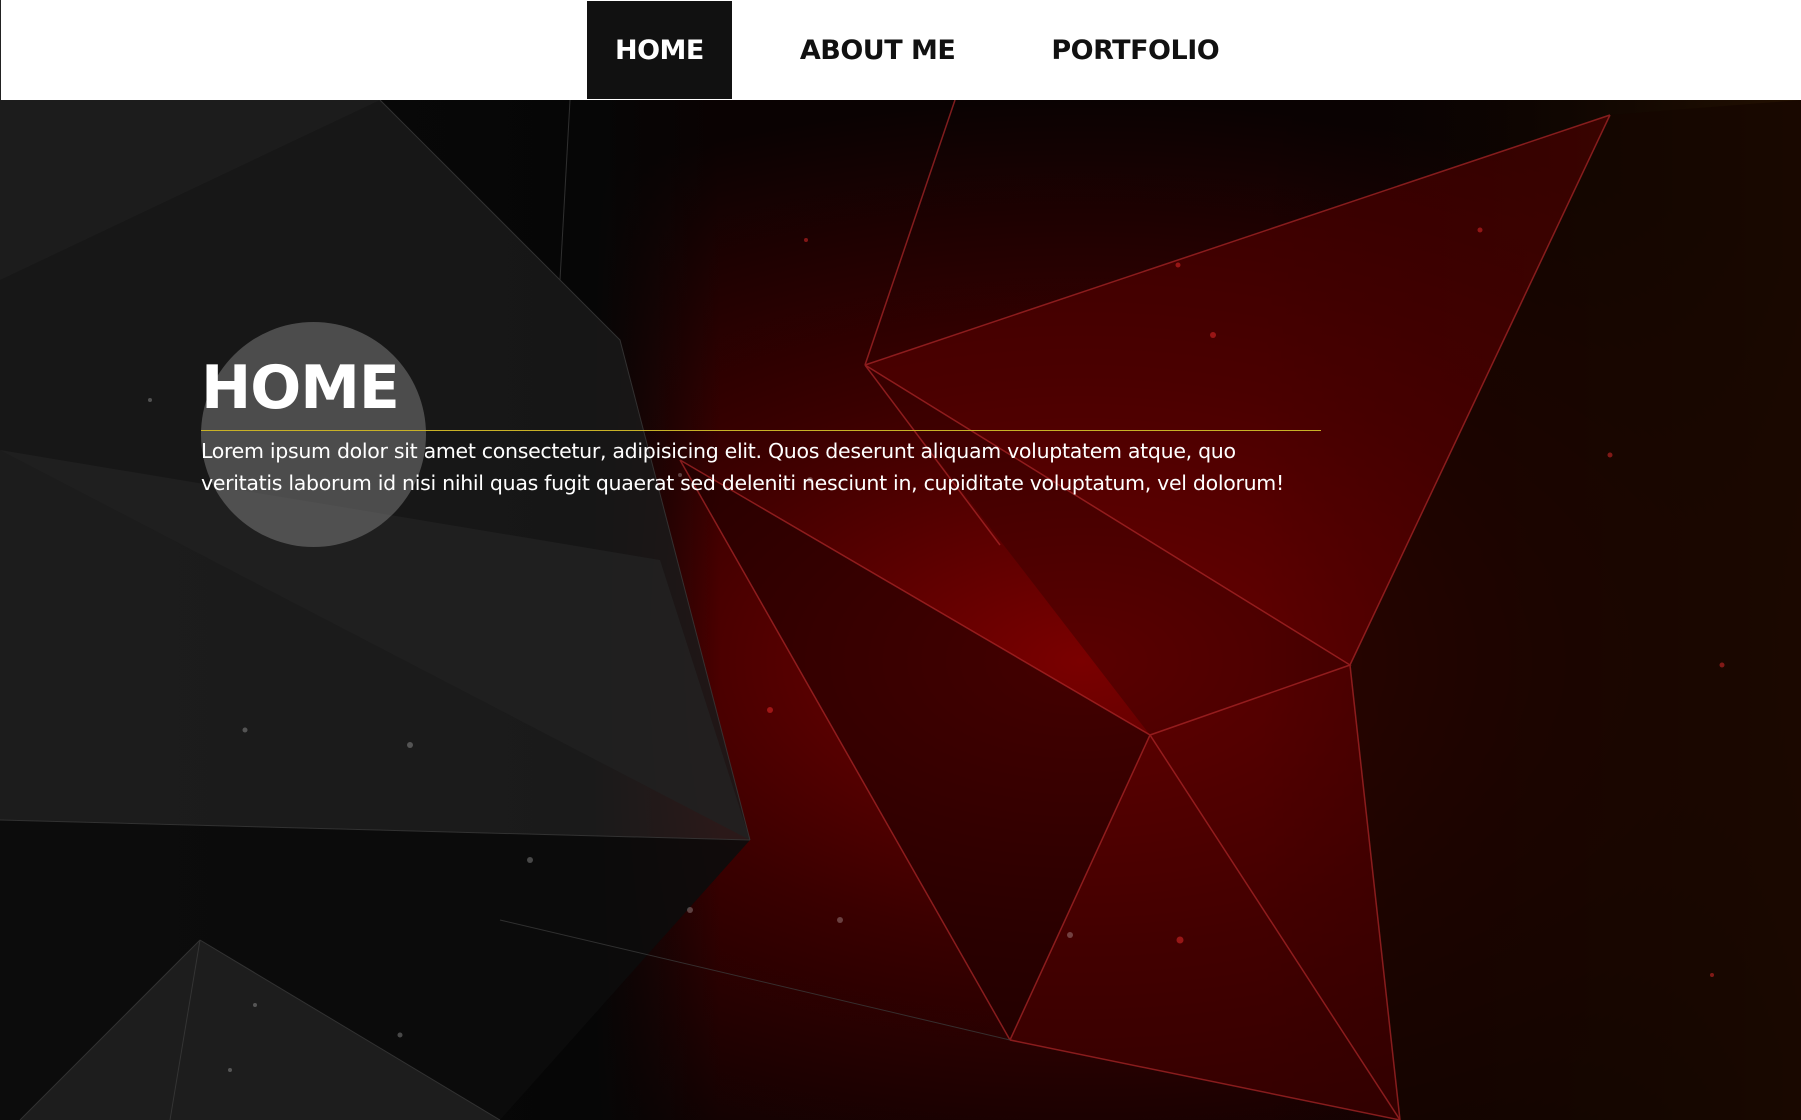  I want to click on hero-title: HOME, so click(300, 388).